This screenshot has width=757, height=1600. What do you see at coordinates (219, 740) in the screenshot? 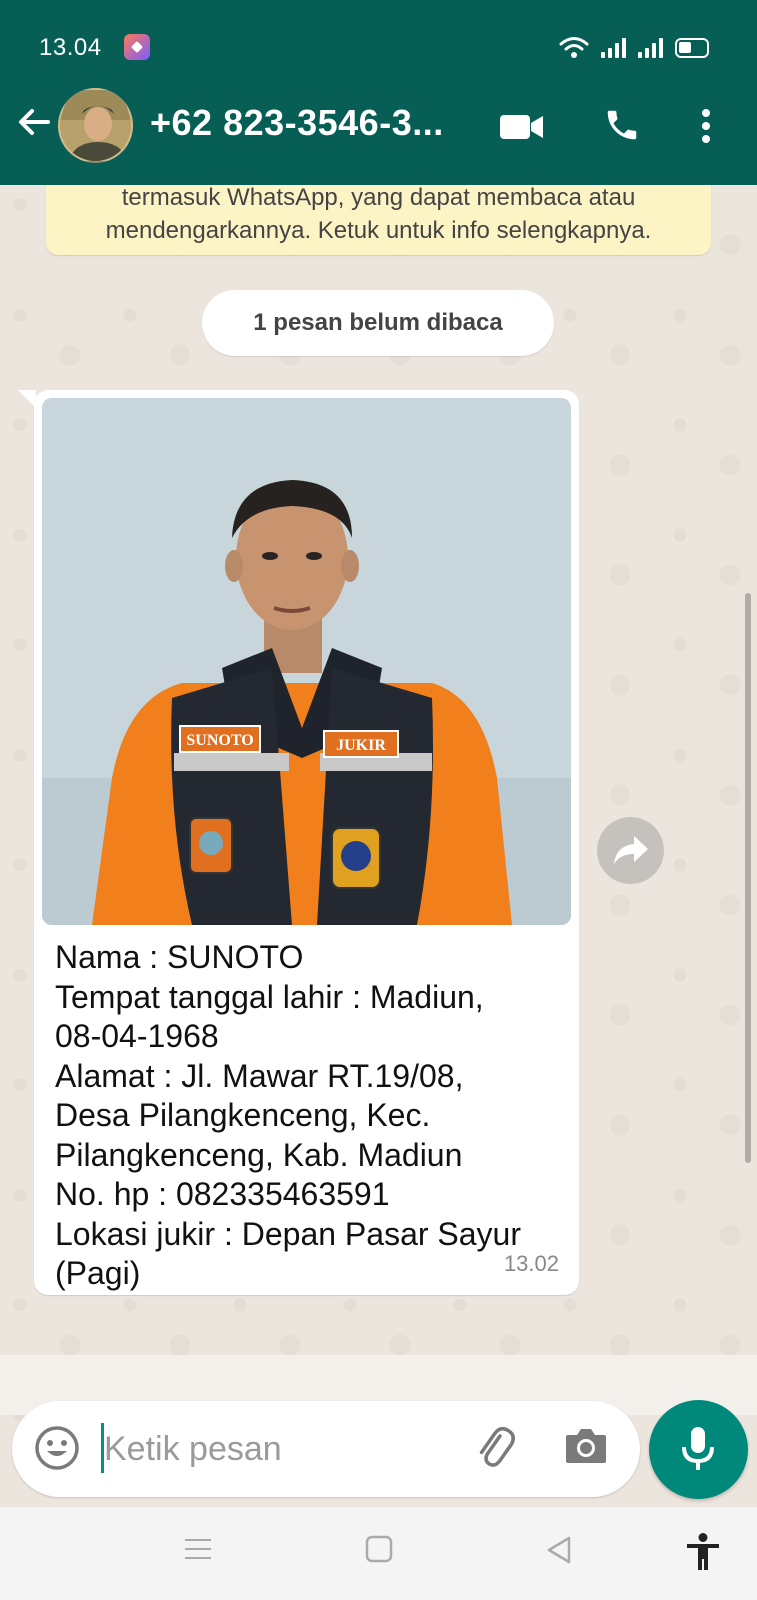
I see `name-patch-text: SUNOTO` at bounding box center [219, 740].